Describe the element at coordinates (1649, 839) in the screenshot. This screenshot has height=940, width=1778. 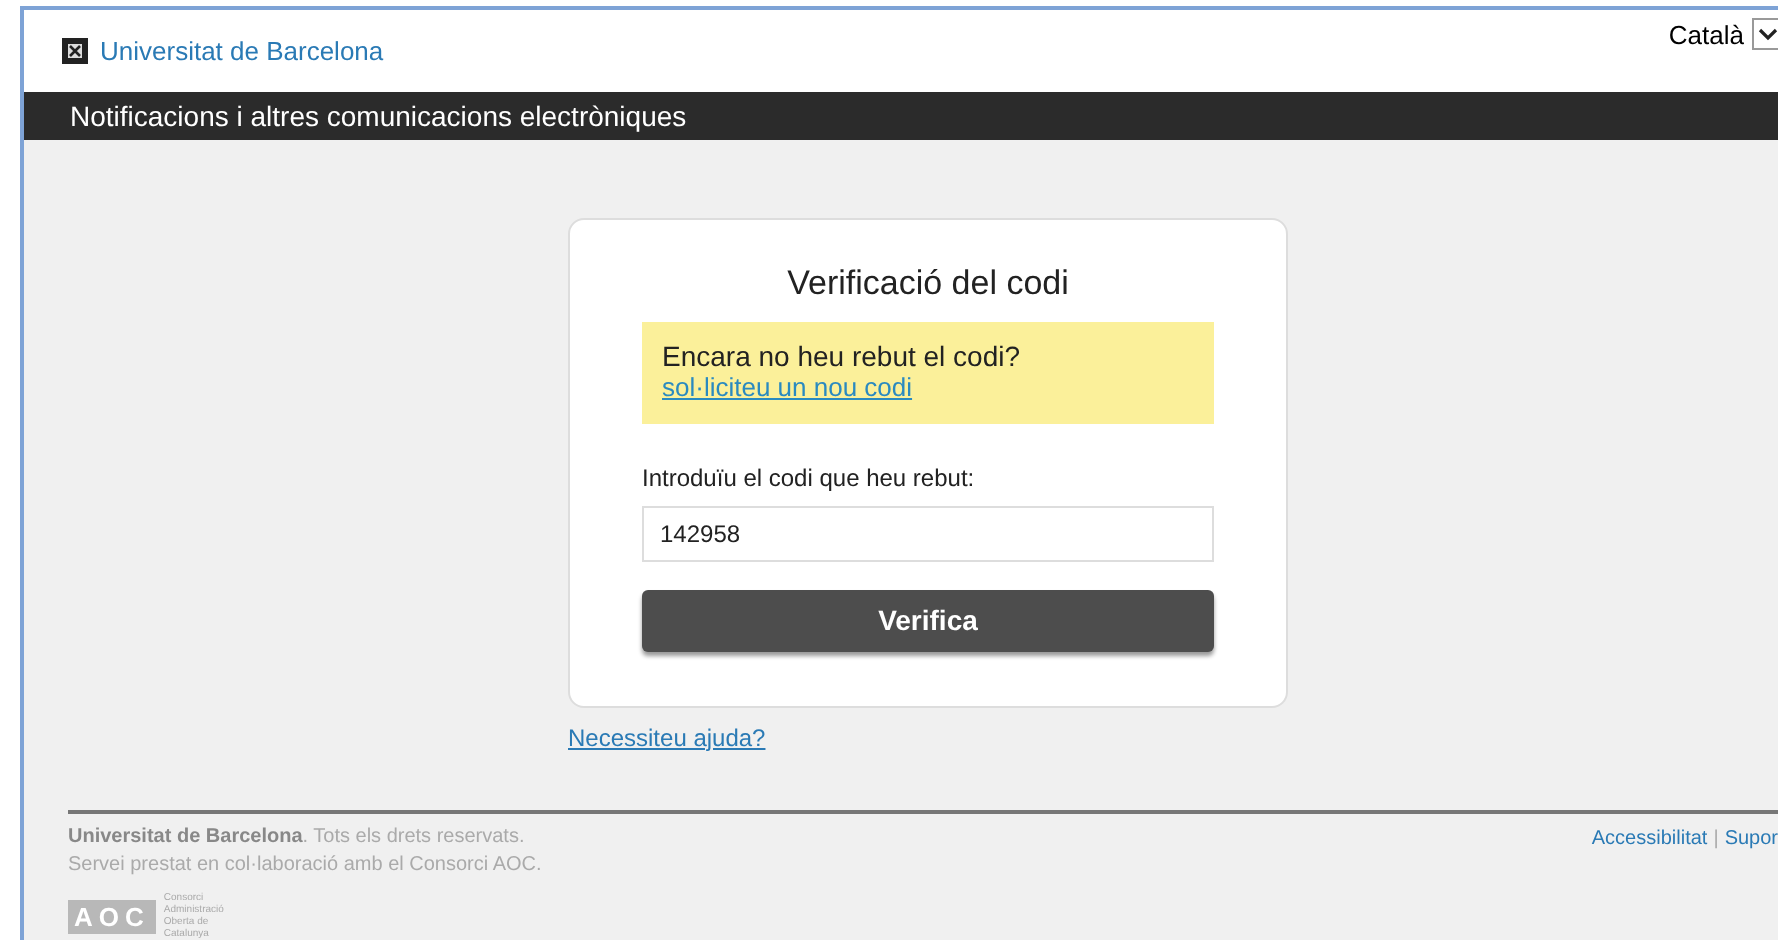
I see `footer-link: Accessibilitat` at that location.